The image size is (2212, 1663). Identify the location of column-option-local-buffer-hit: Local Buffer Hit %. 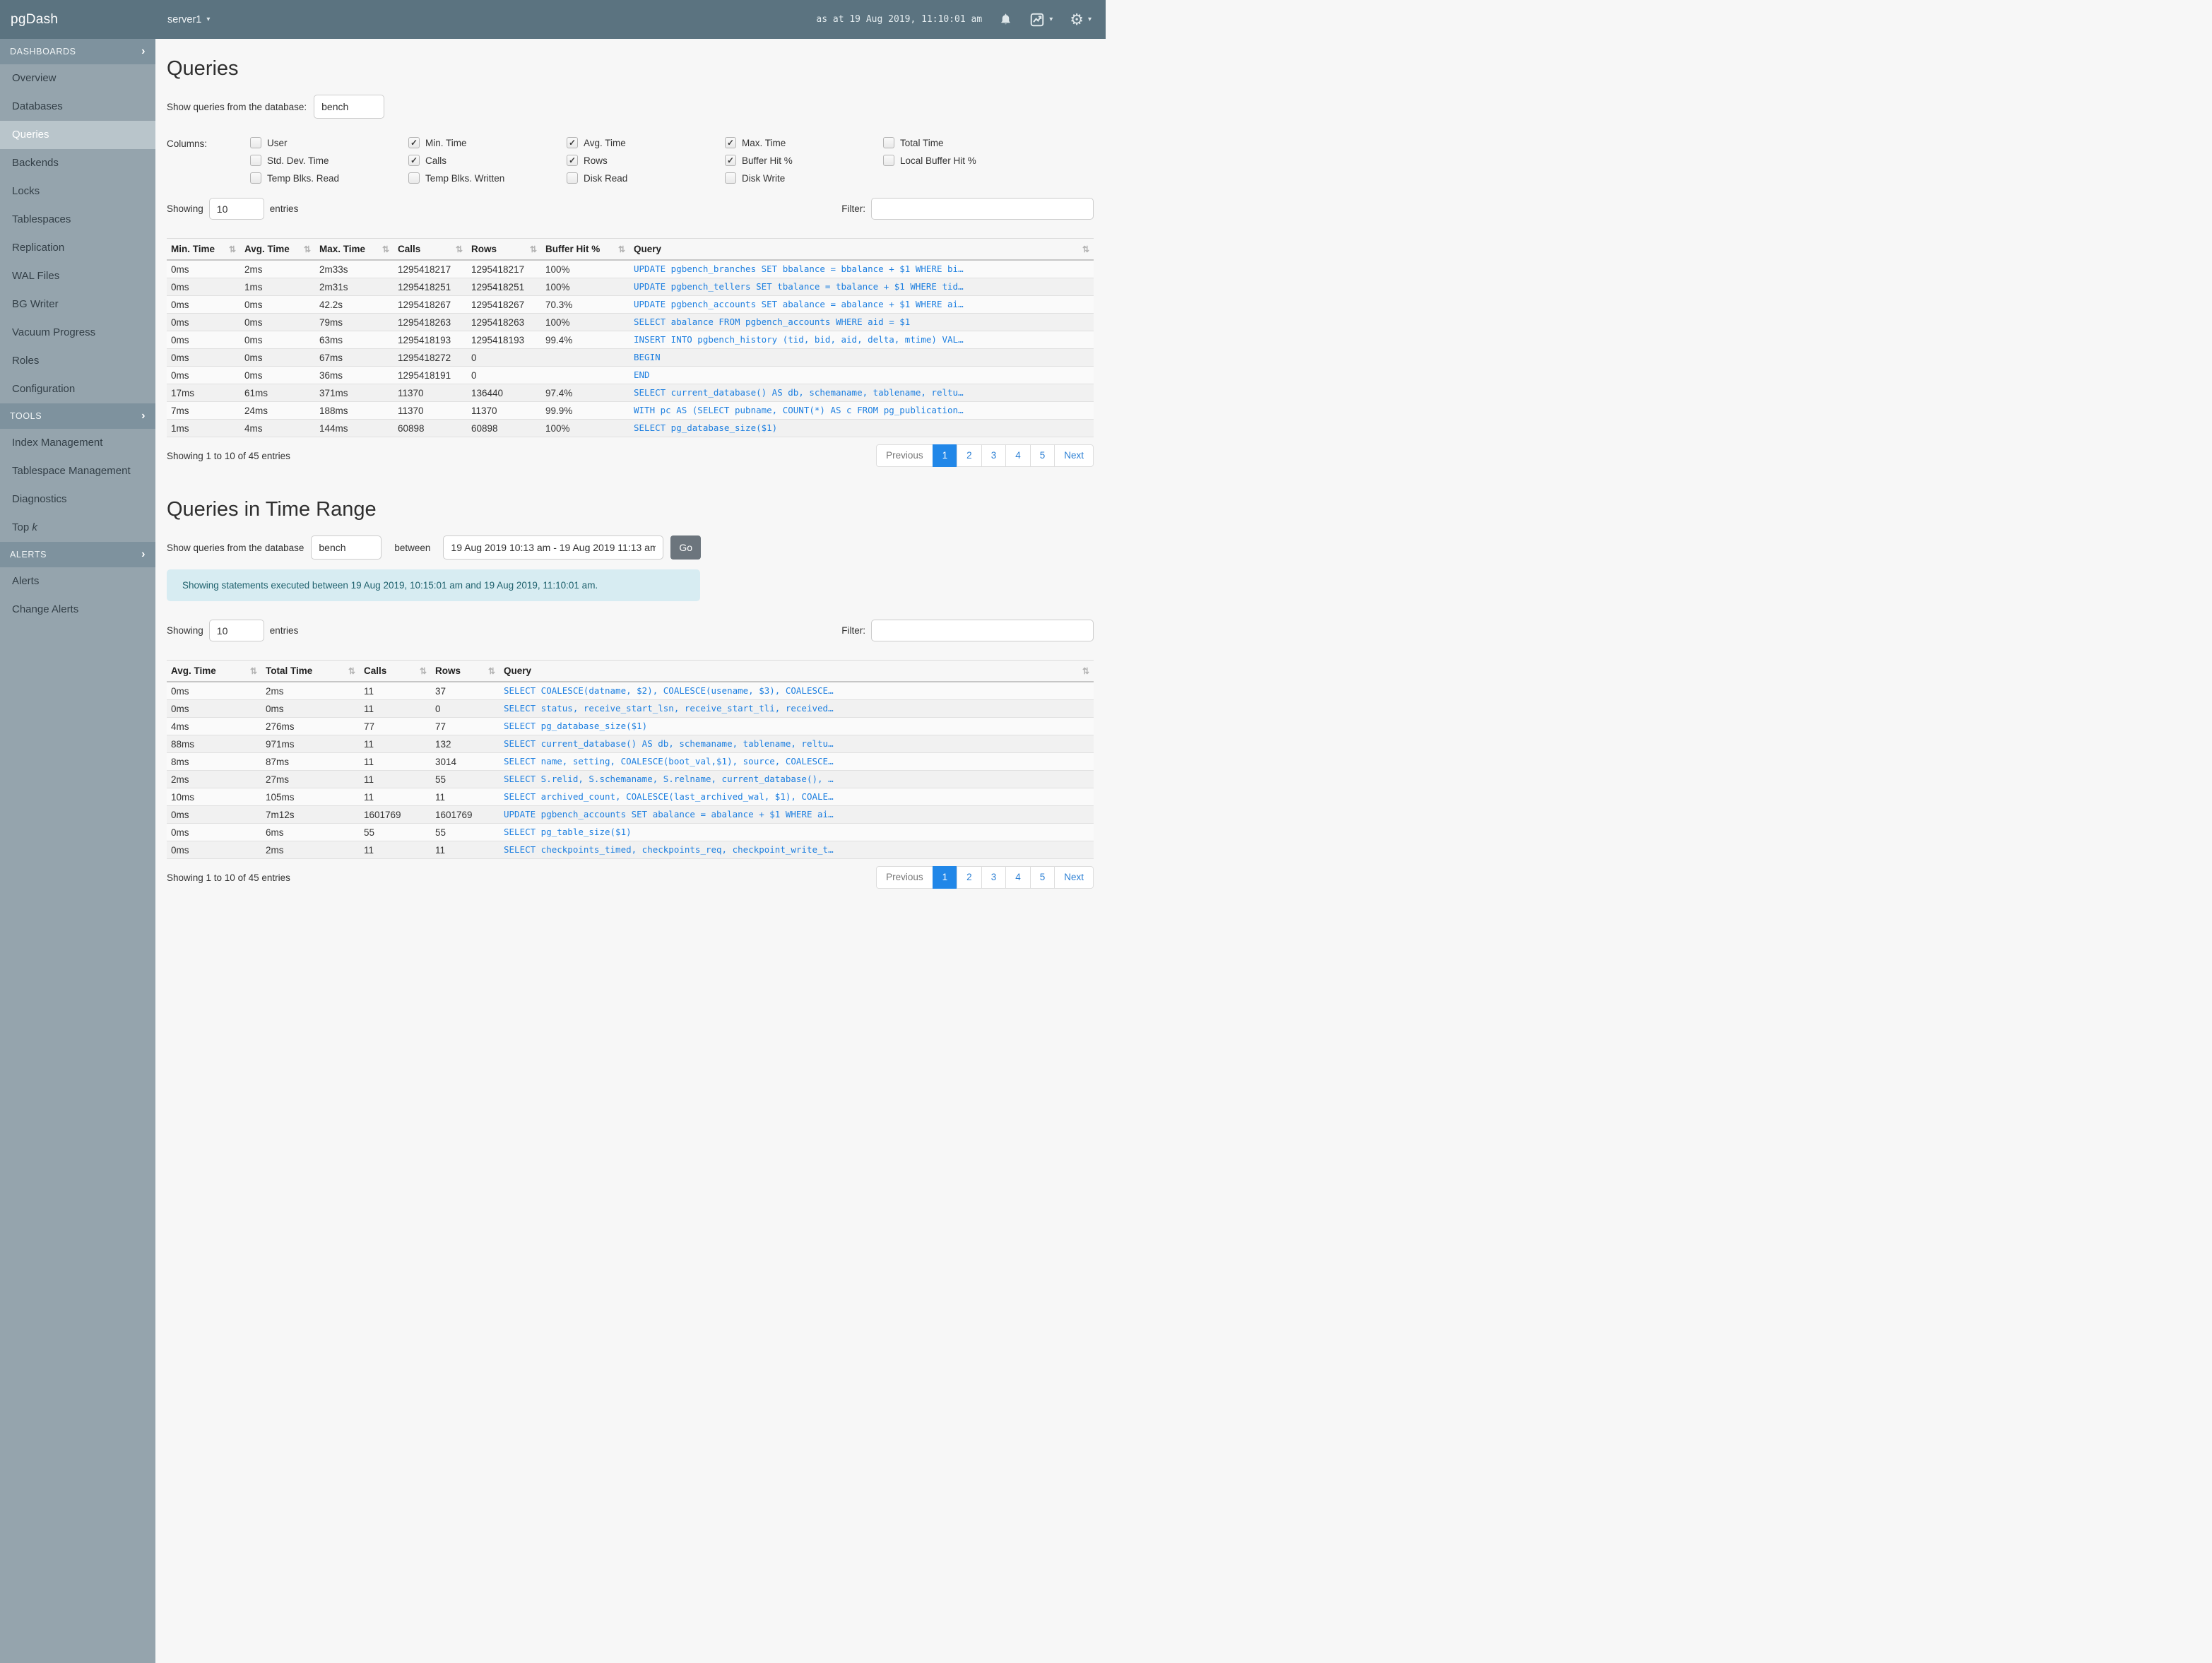
(962, 161).